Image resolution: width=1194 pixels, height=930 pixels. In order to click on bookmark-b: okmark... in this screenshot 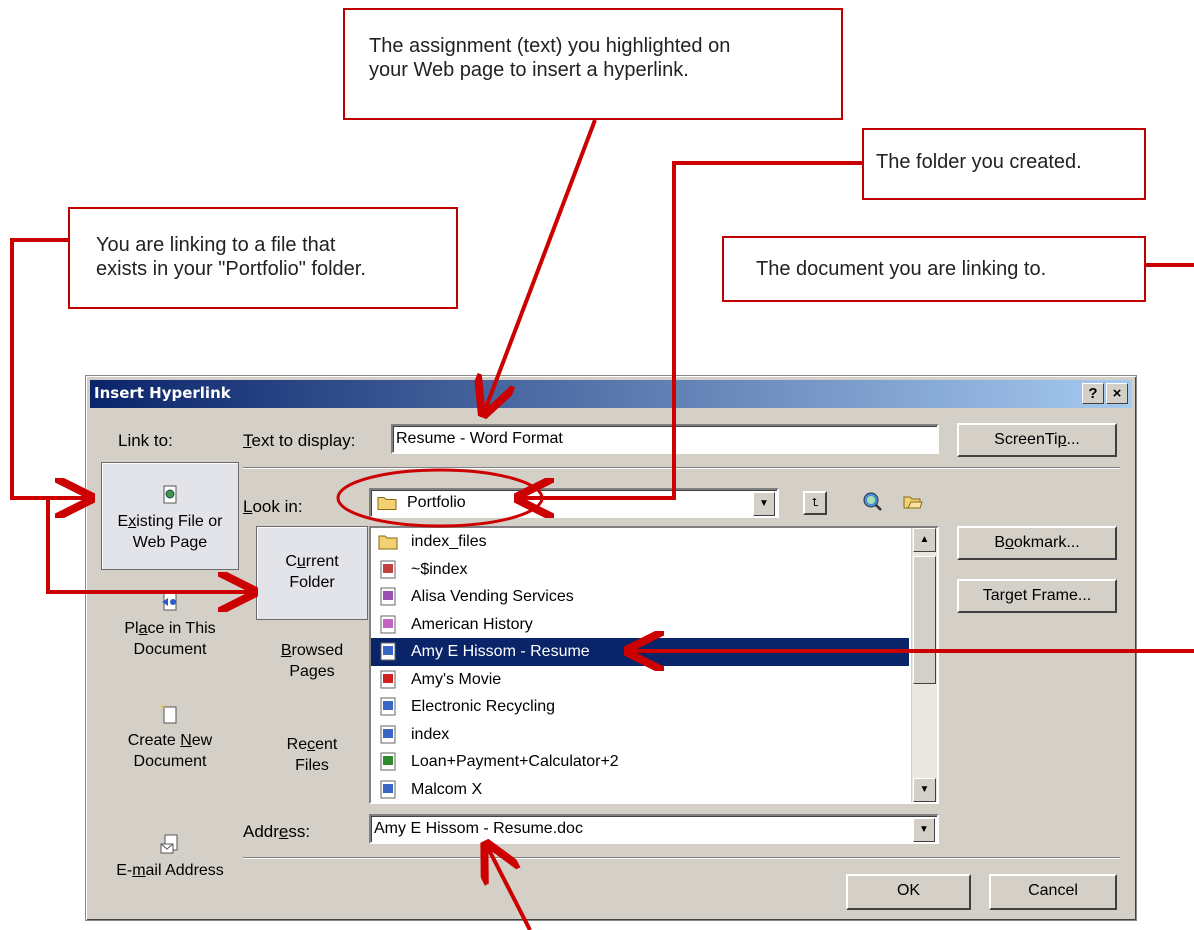, I will do `click(1046, 542)`.